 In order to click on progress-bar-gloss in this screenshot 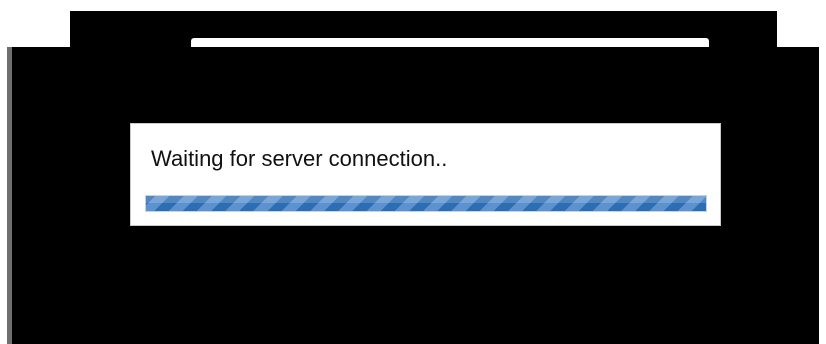, I will do `click(426, 199)`.